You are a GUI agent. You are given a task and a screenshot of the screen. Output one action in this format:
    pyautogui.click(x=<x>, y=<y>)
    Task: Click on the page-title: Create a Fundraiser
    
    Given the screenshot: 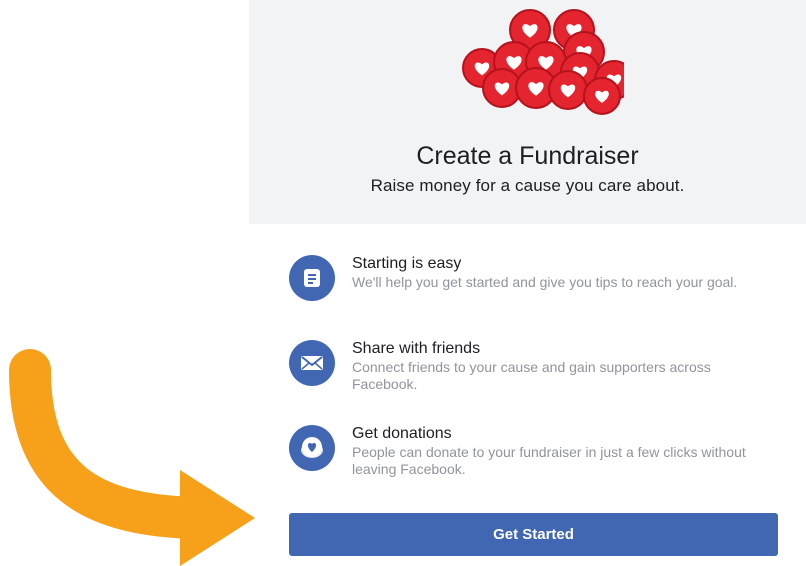 What is the action you would take?
    pyautogui.click(x=527, y=156)
    